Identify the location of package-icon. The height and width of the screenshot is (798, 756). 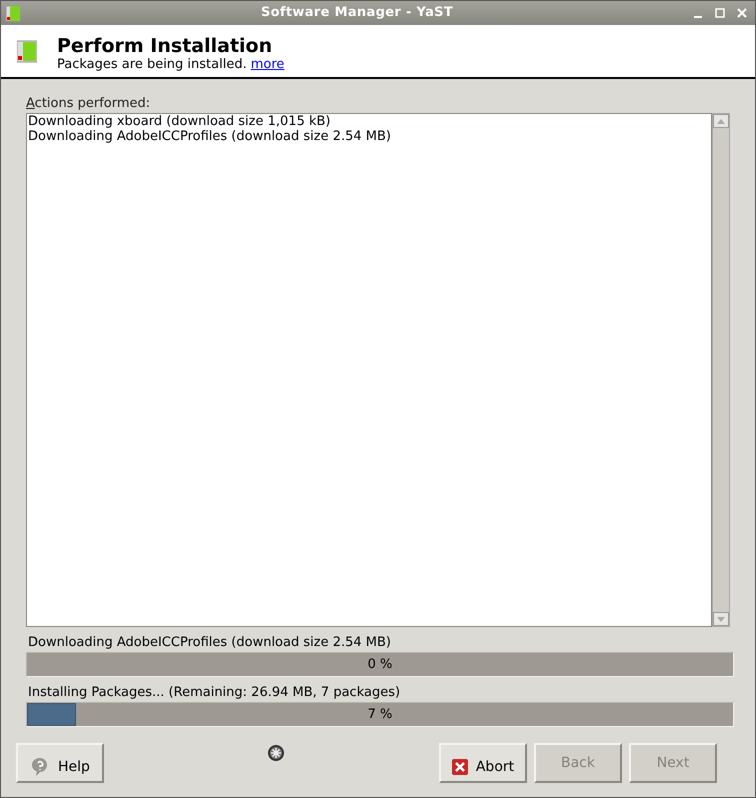
(27, 51).